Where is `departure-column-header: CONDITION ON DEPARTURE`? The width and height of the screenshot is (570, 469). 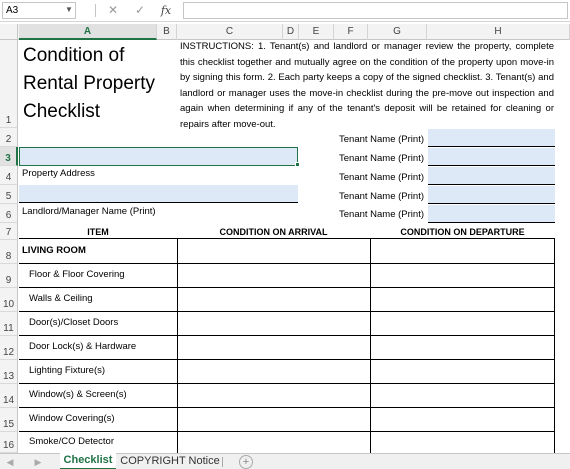
departure-column-header: CONDITION ON DEPARTURE is located at coordinates (462, 232).